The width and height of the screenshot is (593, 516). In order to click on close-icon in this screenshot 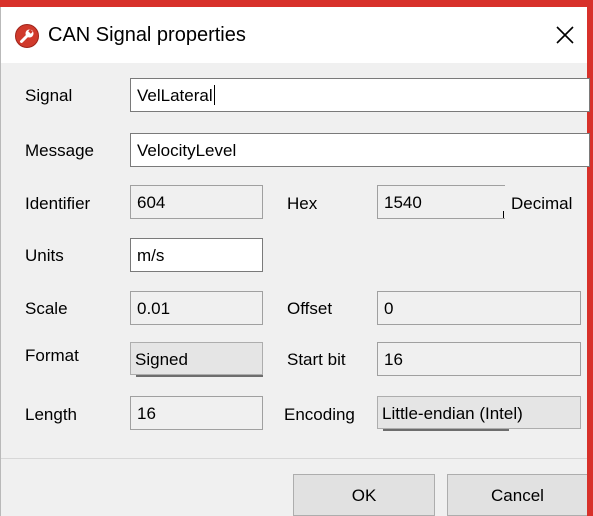, I will do `click(565, 35)`.